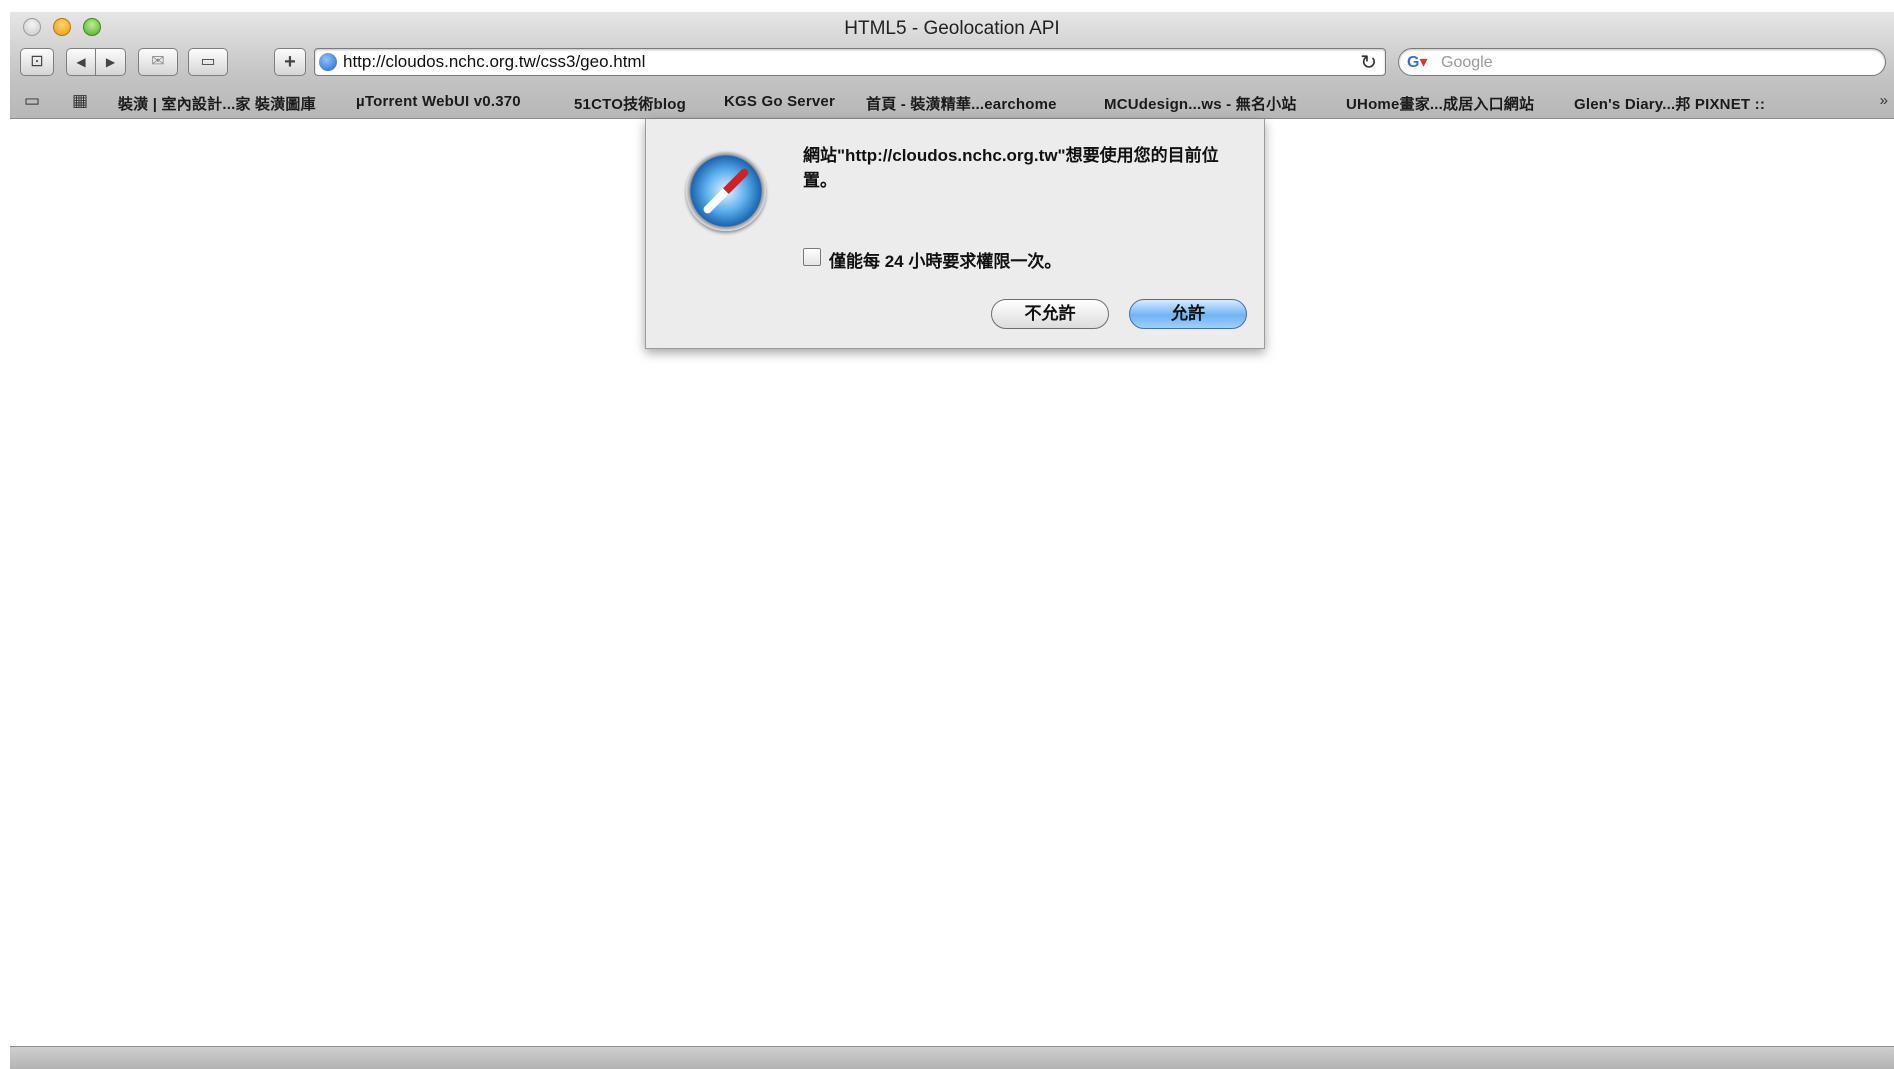 The height and width of the screenshot is (1069, 1894). What do you see at coordinates (1884, 100) in the screenshot?
I see `bookmarks-overflow-icon: »` at bounding box center [1884, 100].